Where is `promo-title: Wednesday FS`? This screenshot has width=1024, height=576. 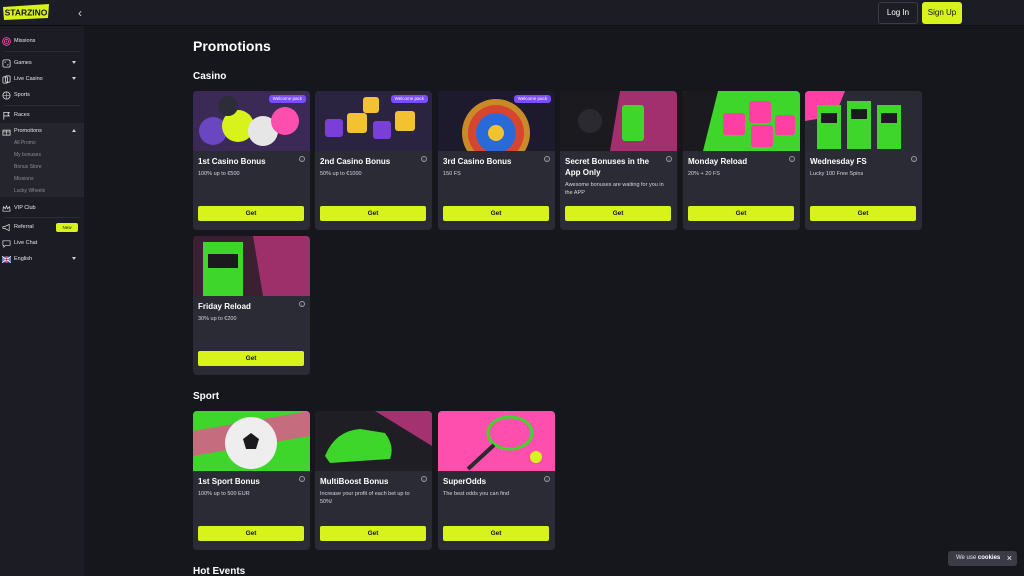
promo-title: Wednesday FS is located at coordinates (838, 161).